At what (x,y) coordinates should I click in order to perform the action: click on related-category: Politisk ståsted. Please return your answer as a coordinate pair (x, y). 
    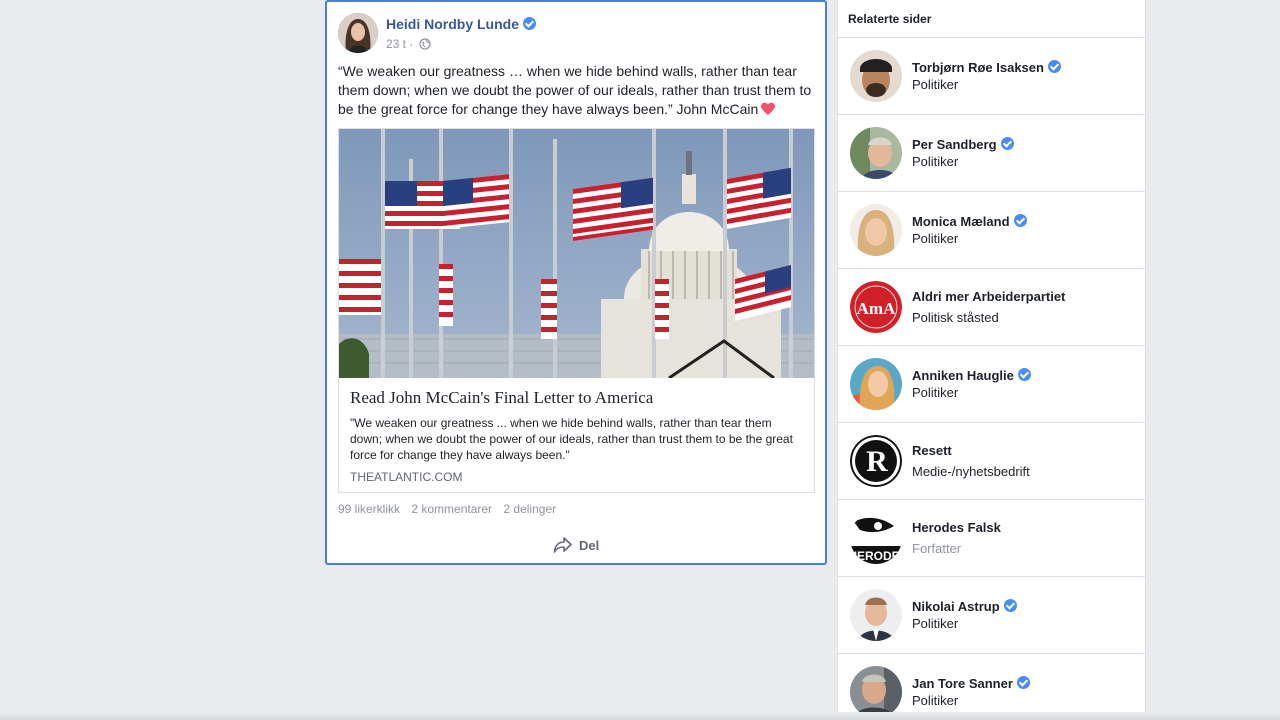
    Looking at the image, I should click on (955, 317).